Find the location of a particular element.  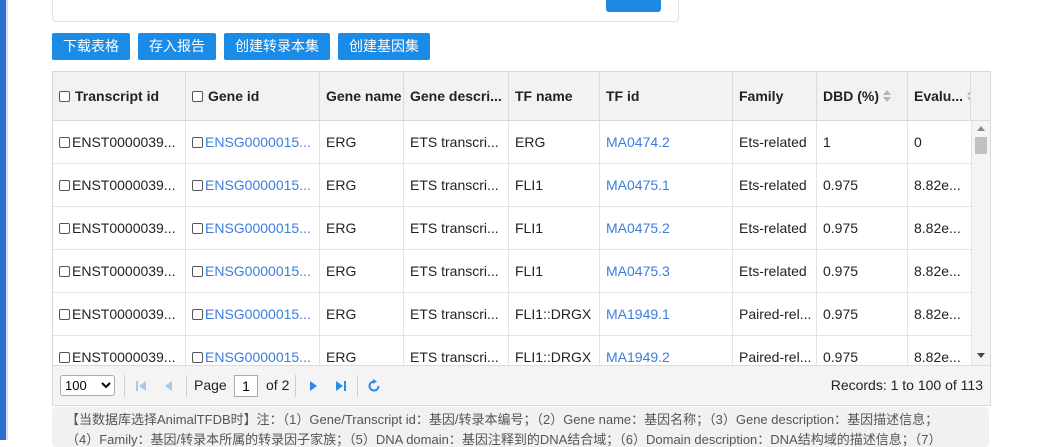

cell-tf-id: MA0475.1 is located at coordinates (666, 185).